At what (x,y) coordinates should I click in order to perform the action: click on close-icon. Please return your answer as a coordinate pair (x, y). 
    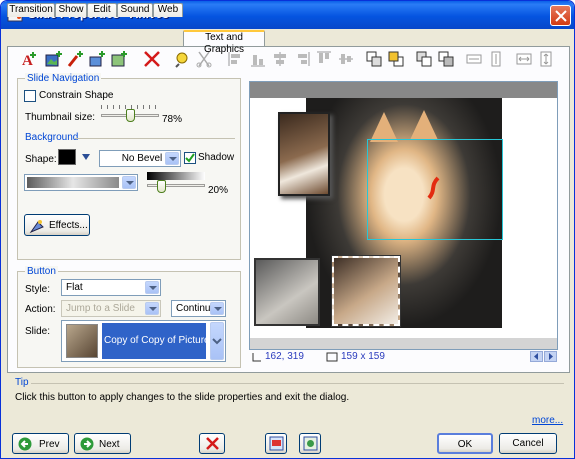
    Looking at the image, I should click on (561, 16).